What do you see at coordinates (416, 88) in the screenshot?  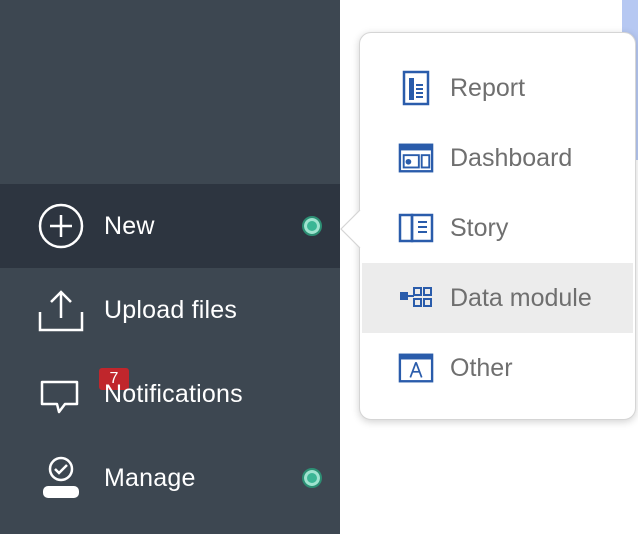 I see `report-icon` at bounding box center [416, 88].